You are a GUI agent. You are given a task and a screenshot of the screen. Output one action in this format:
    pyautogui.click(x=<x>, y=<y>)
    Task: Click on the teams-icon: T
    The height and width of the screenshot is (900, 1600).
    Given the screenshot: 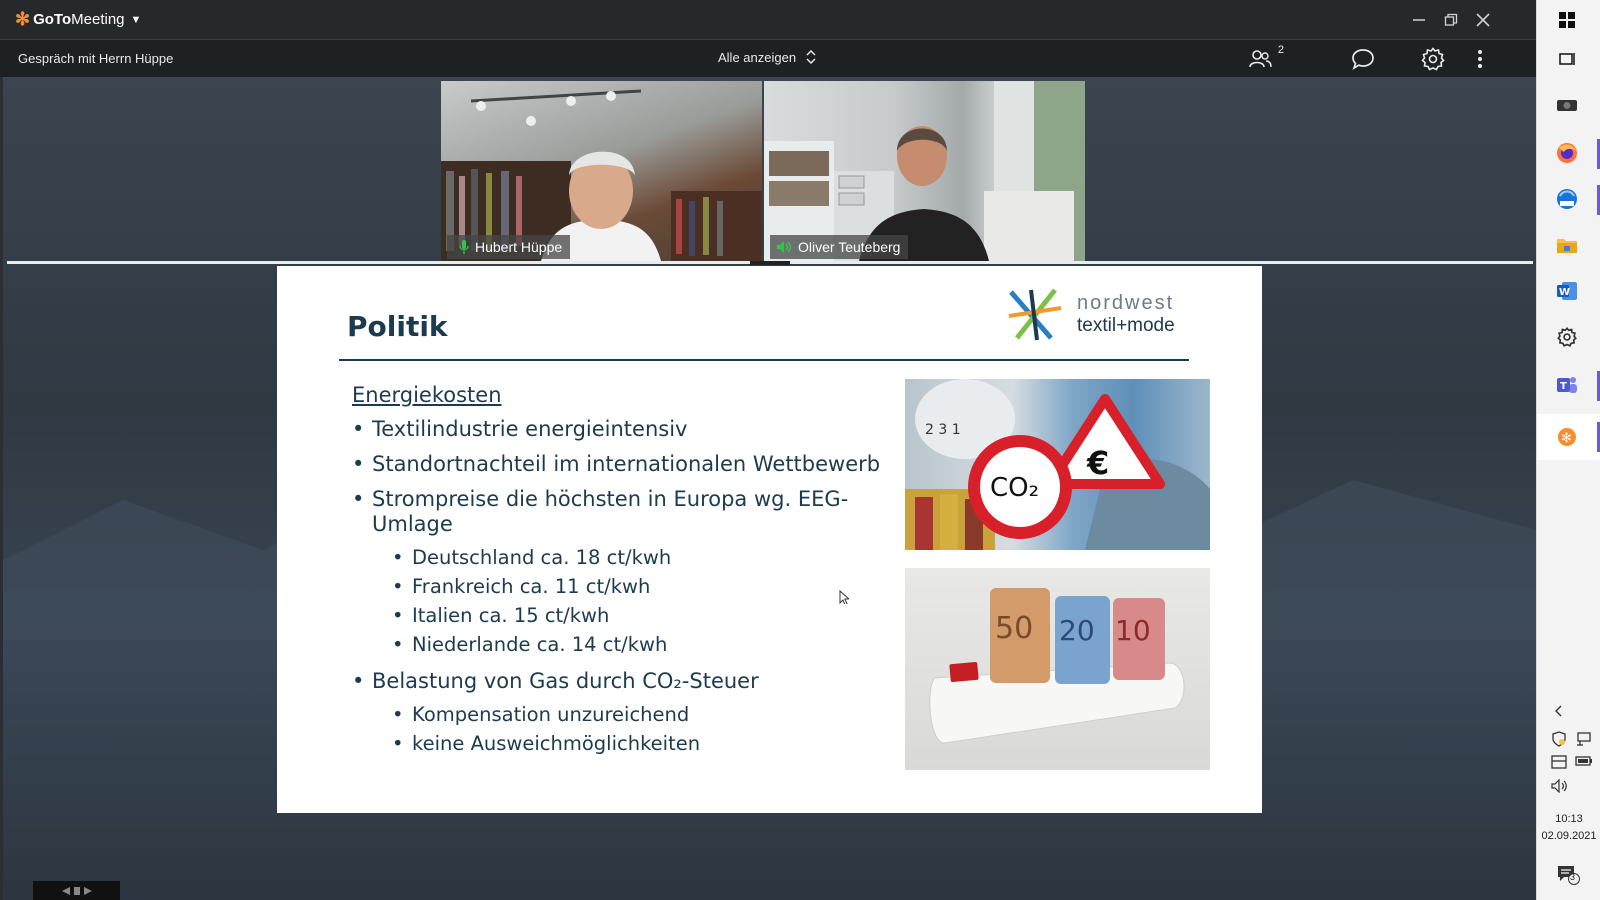 What is the action you would take?
    pyautogui.click(x=1567, y=385)
    